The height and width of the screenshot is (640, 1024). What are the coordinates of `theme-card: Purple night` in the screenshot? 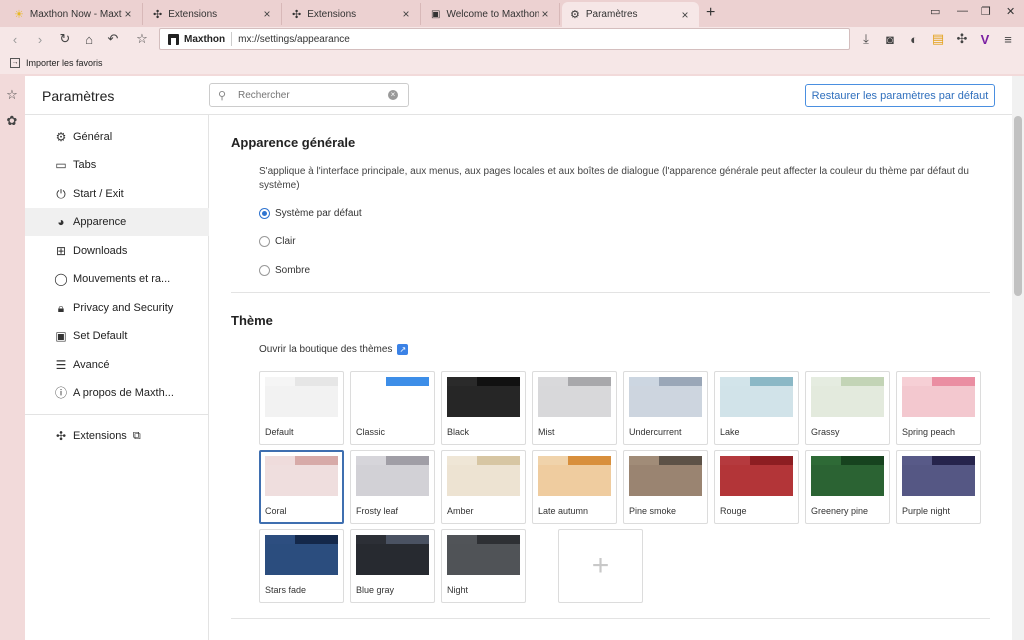 It's located at (938, 487).